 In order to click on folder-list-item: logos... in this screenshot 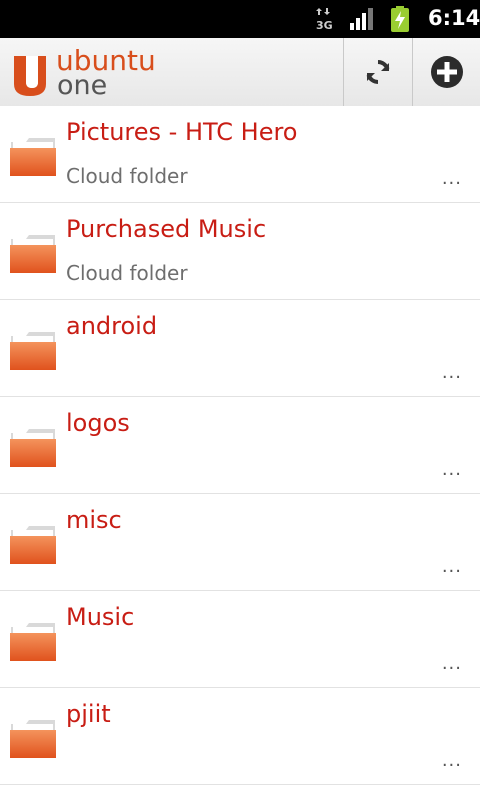, I will do `click(240, 445)`.